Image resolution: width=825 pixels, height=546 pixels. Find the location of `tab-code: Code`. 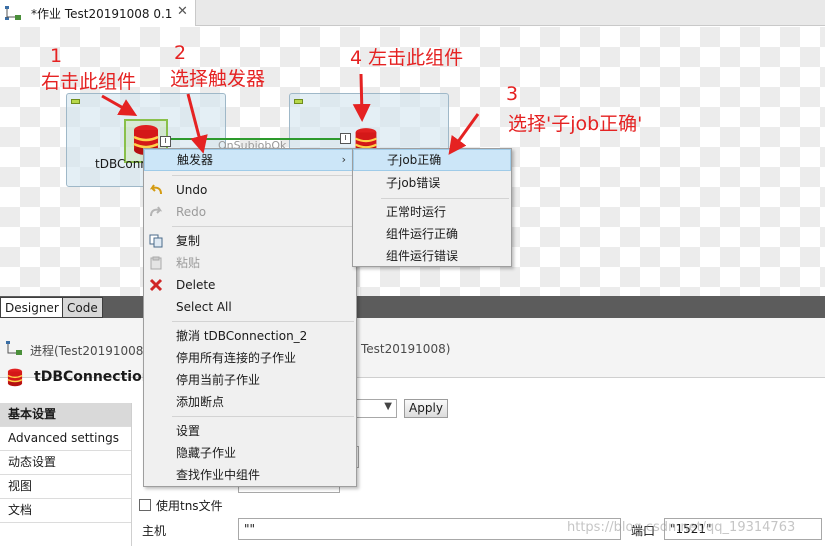

tab-code: Code is located at coordinates (82, 307).